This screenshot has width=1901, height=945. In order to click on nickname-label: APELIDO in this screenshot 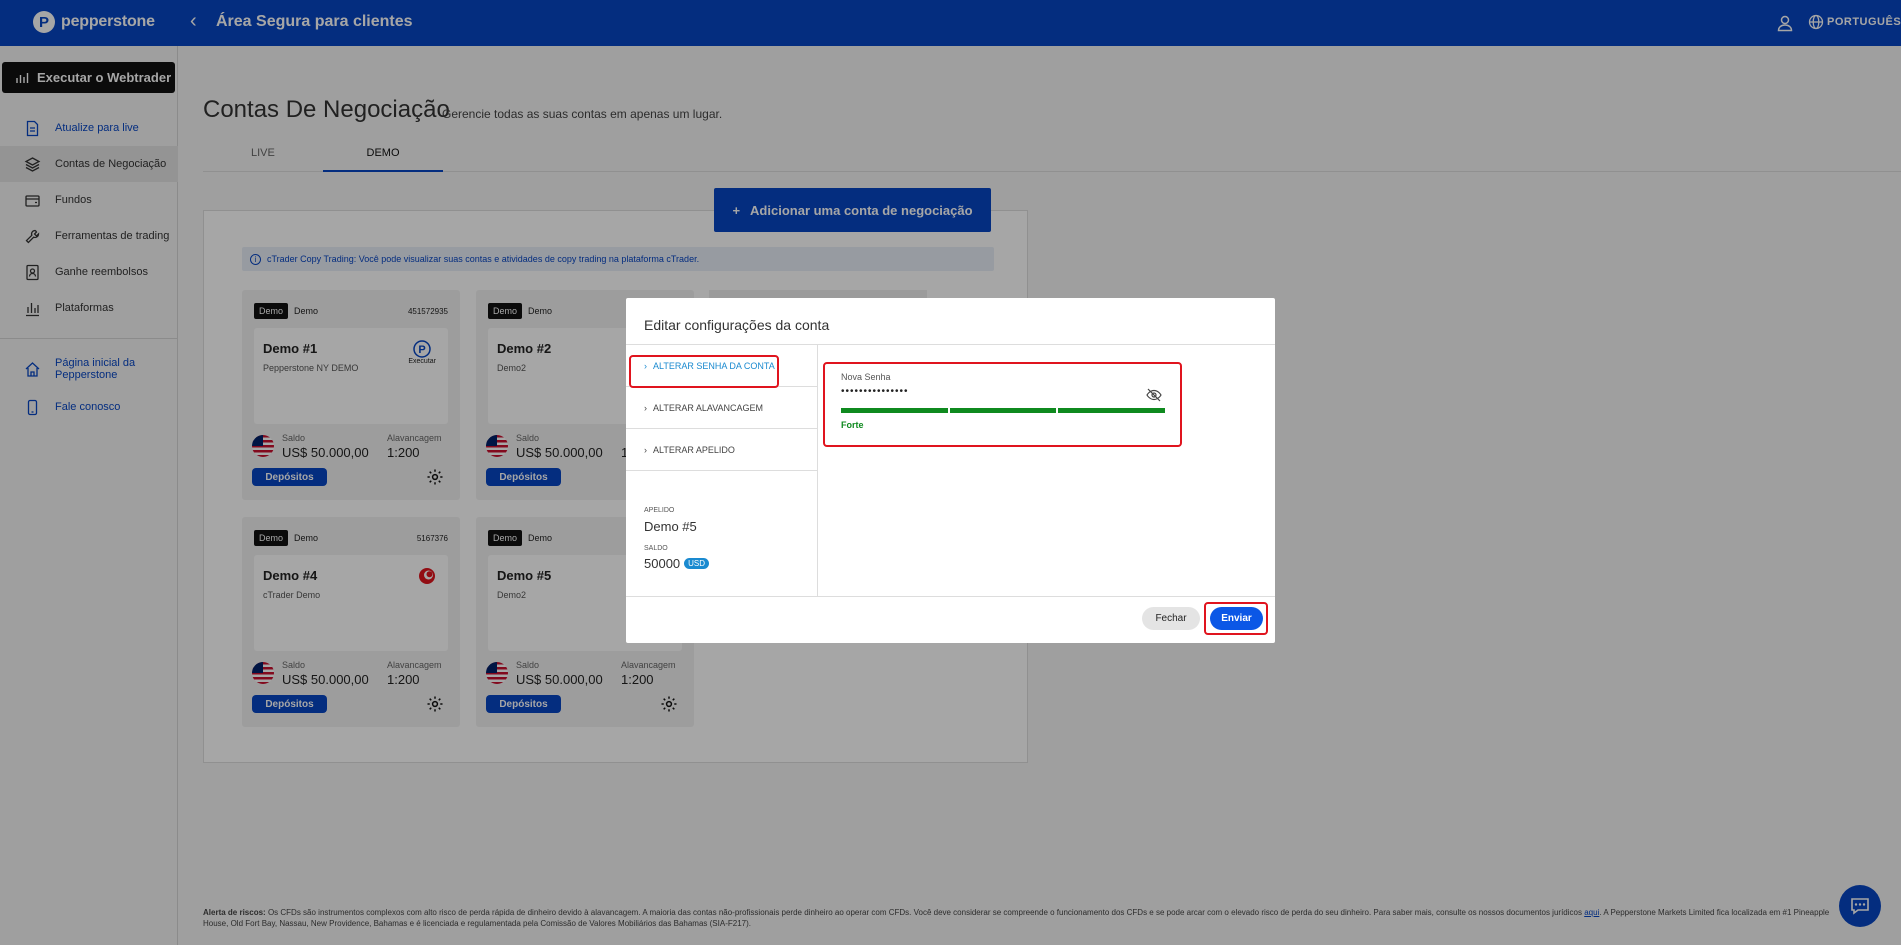, I will do `click(659, 510)`.